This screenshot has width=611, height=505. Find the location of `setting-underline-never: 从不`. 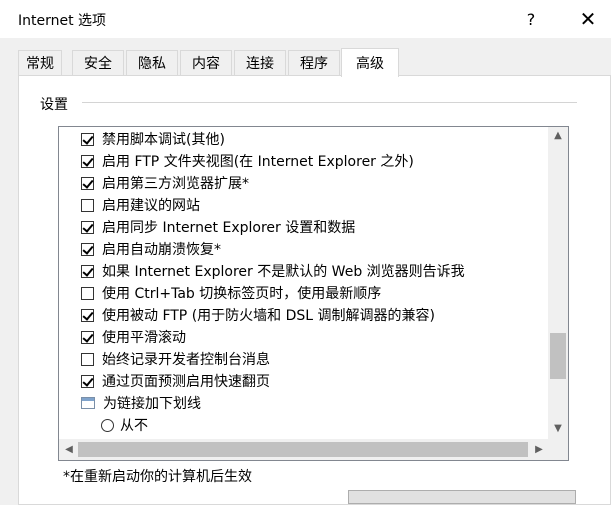

setting-underline-never: 从不 is located at coordinates (325, 425).